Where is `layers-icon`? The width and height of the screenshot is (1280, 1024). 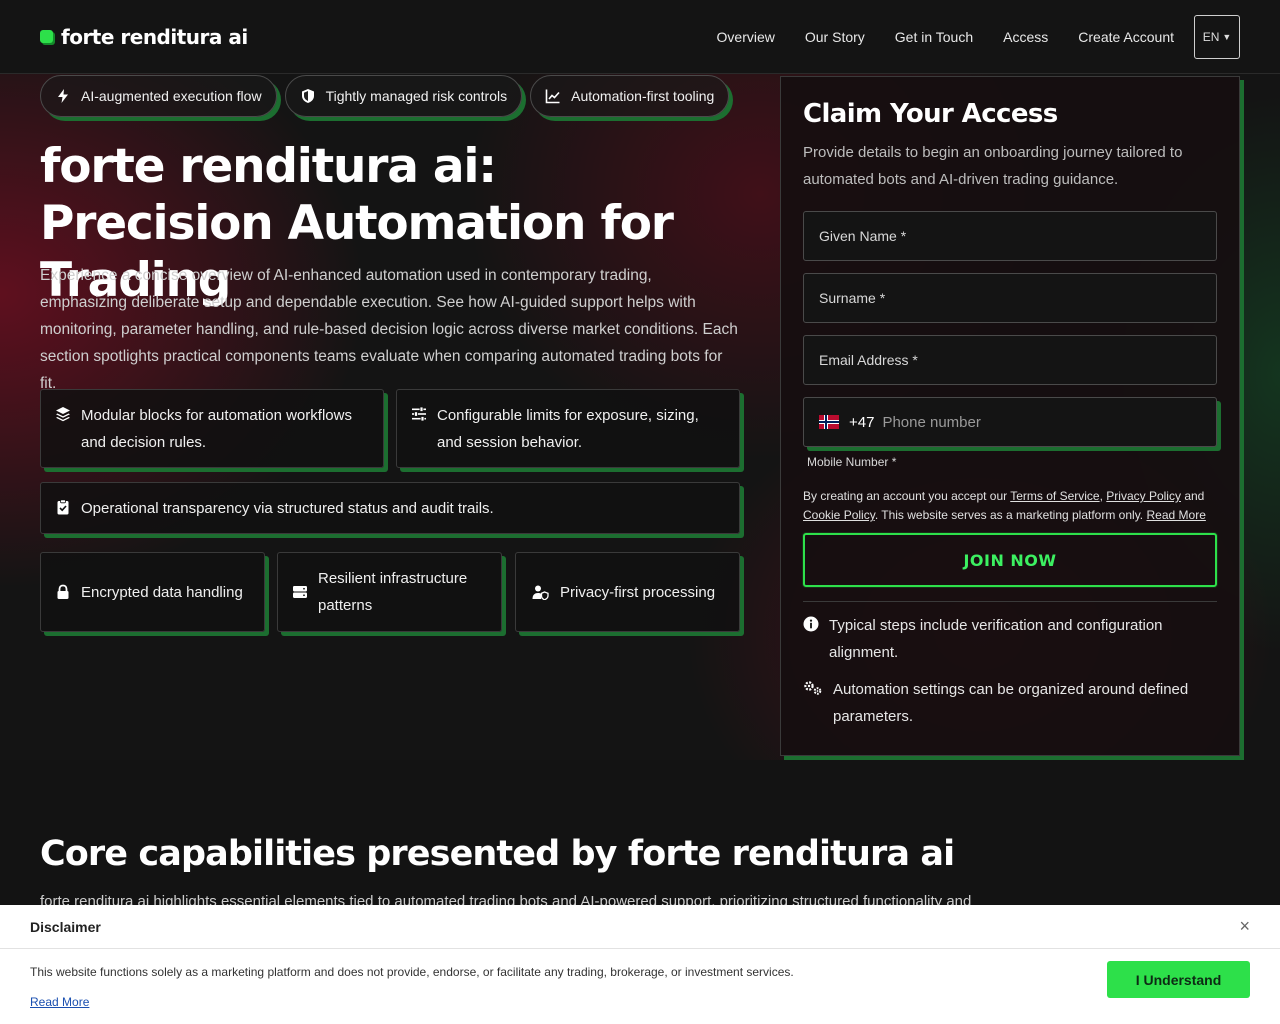 layers-icon is located at coordinates (63, 414).